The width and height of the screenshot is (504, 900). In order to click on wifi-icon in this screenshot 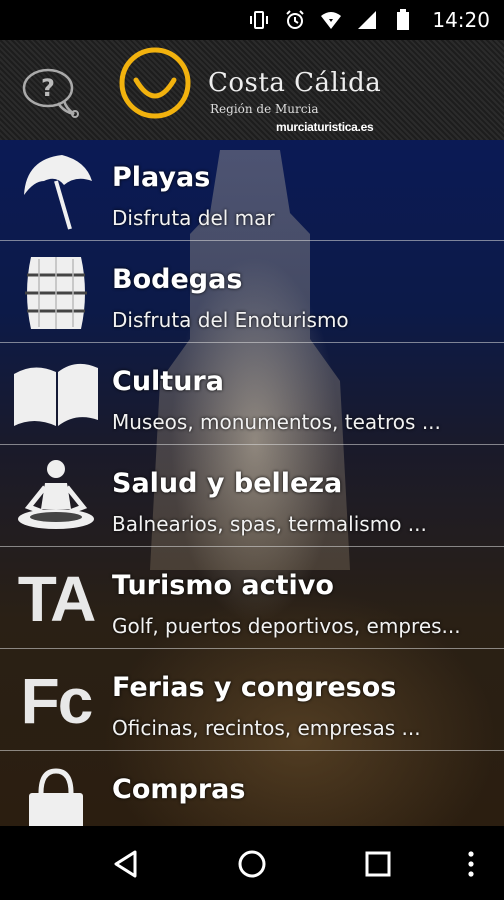, I will do `click(331, 20)`.